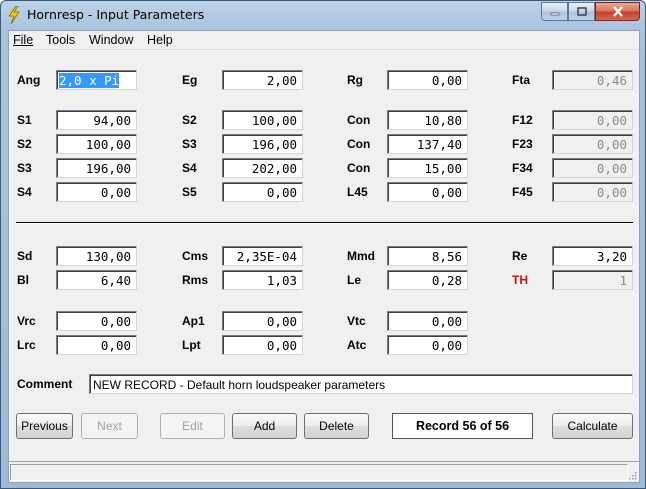  I want to click on ap1-field: 0,00, so click(262, 321).